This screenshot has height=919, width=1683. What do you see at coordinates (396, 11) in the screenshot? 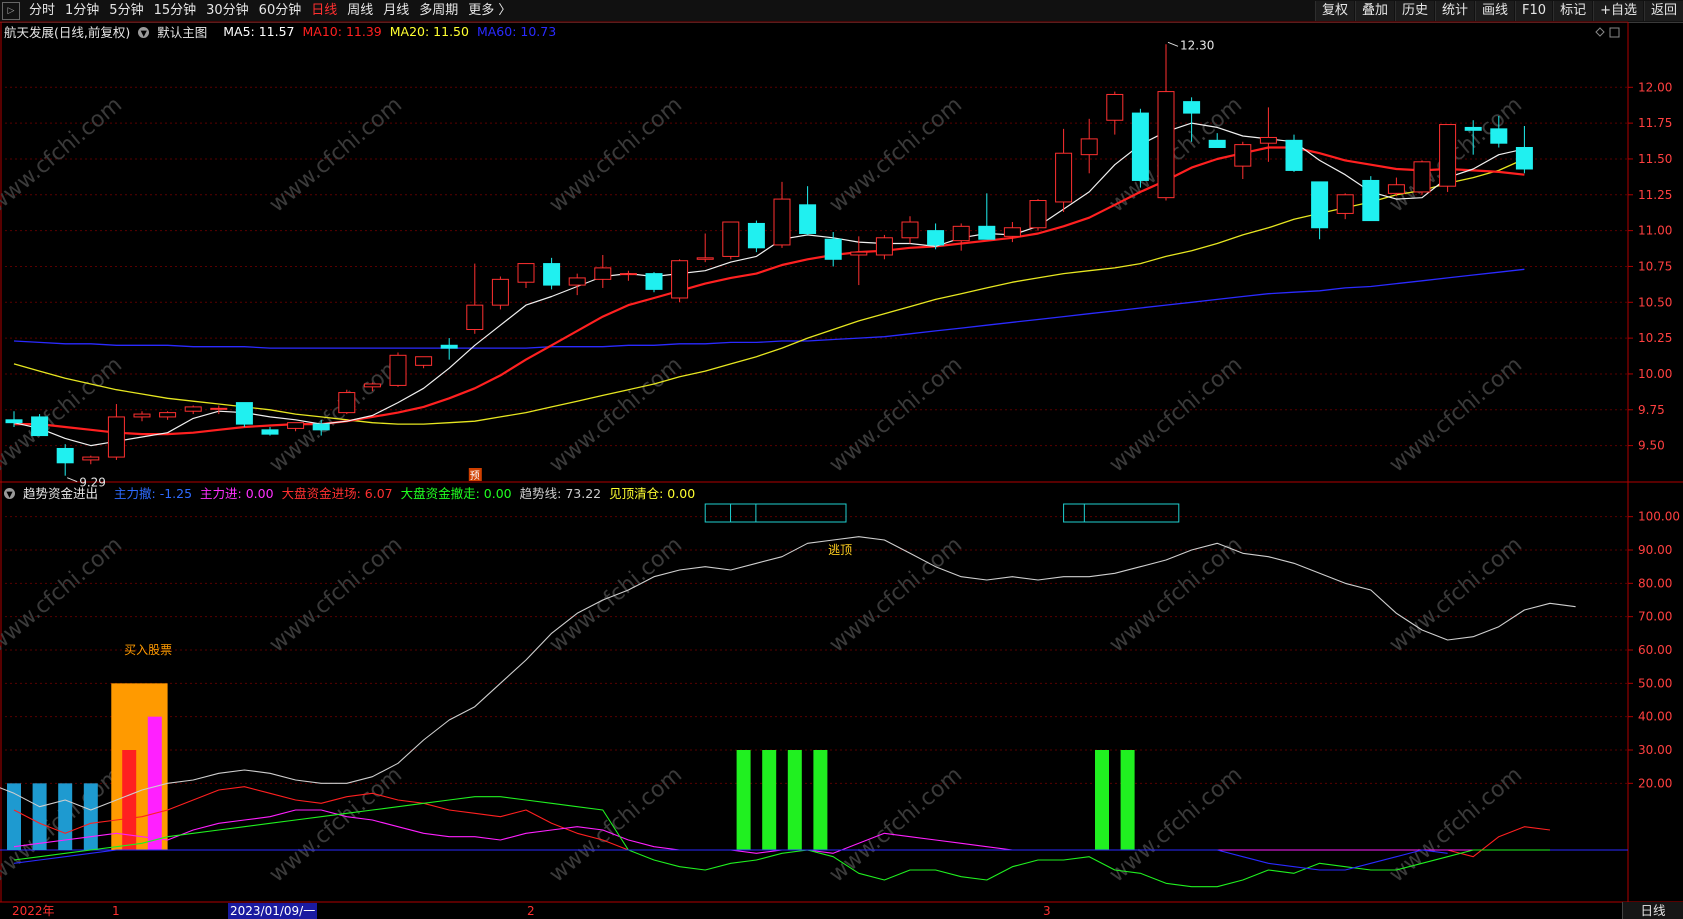
I see `period-tab: 月线` at bounding box center [396, 11].